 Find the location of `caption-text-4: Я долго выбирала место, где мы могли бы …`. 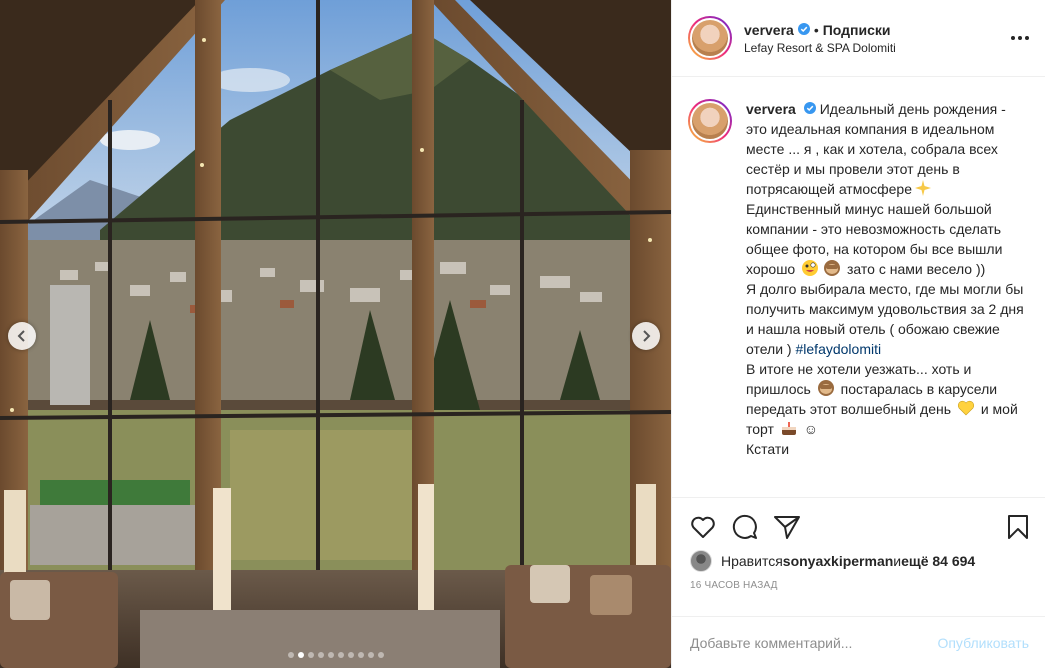

caption-text-4: Я долго выбирала место, где мы могли бы … is located at coordinates (885, 319).